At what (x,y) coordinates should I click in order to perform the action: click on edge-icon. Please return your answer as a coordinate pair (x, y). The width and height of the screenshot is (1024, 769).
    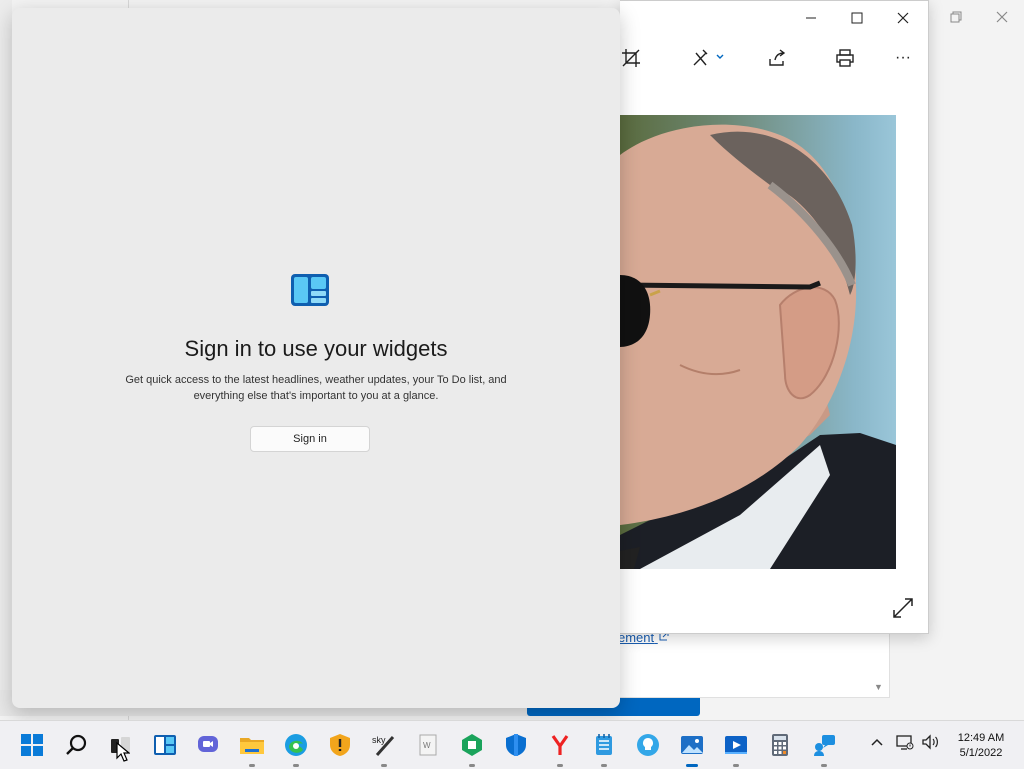
    Looking at the image, I should click on (296, 747).